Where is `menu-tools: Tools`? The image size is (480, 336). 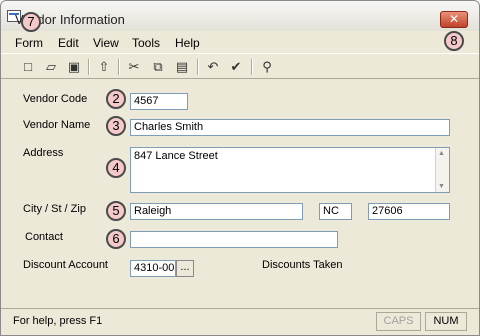
menu-tools: Tools is located at coordinates (146, 43).